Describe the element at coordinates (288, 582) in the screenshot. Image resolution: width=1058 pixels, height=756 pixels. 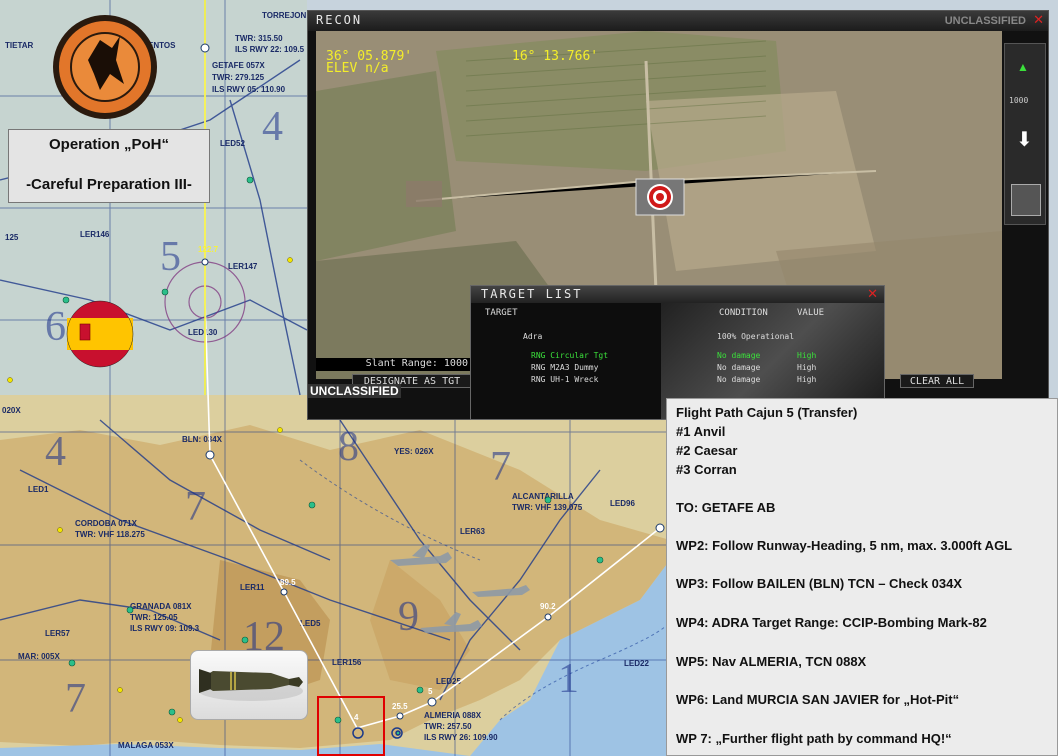
I see `waypoint-label: 89.5` at that location.